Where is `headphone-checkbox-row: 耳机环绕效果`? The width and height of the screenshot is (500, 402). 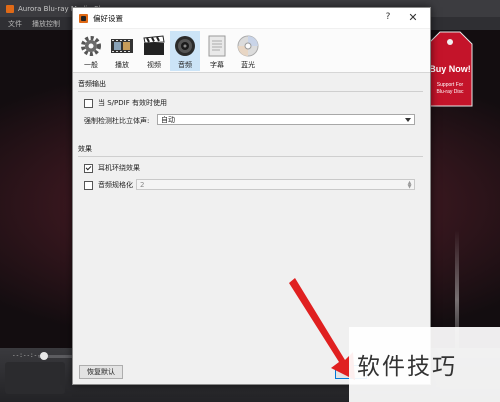 headphone-checkbox-row: 耳机环绕效果 is located at coordinates (112, 168).